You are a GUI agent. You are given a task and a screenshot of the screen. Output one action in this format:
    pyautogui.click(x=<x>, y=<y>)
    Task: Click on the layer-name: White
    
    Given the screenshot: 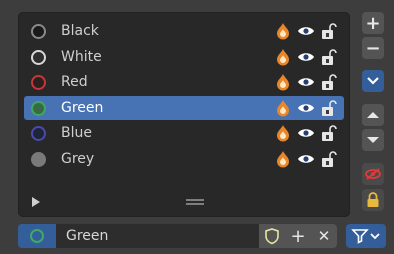 What is the action you would take?
    pyautogui.click(x=81, y=57)
    